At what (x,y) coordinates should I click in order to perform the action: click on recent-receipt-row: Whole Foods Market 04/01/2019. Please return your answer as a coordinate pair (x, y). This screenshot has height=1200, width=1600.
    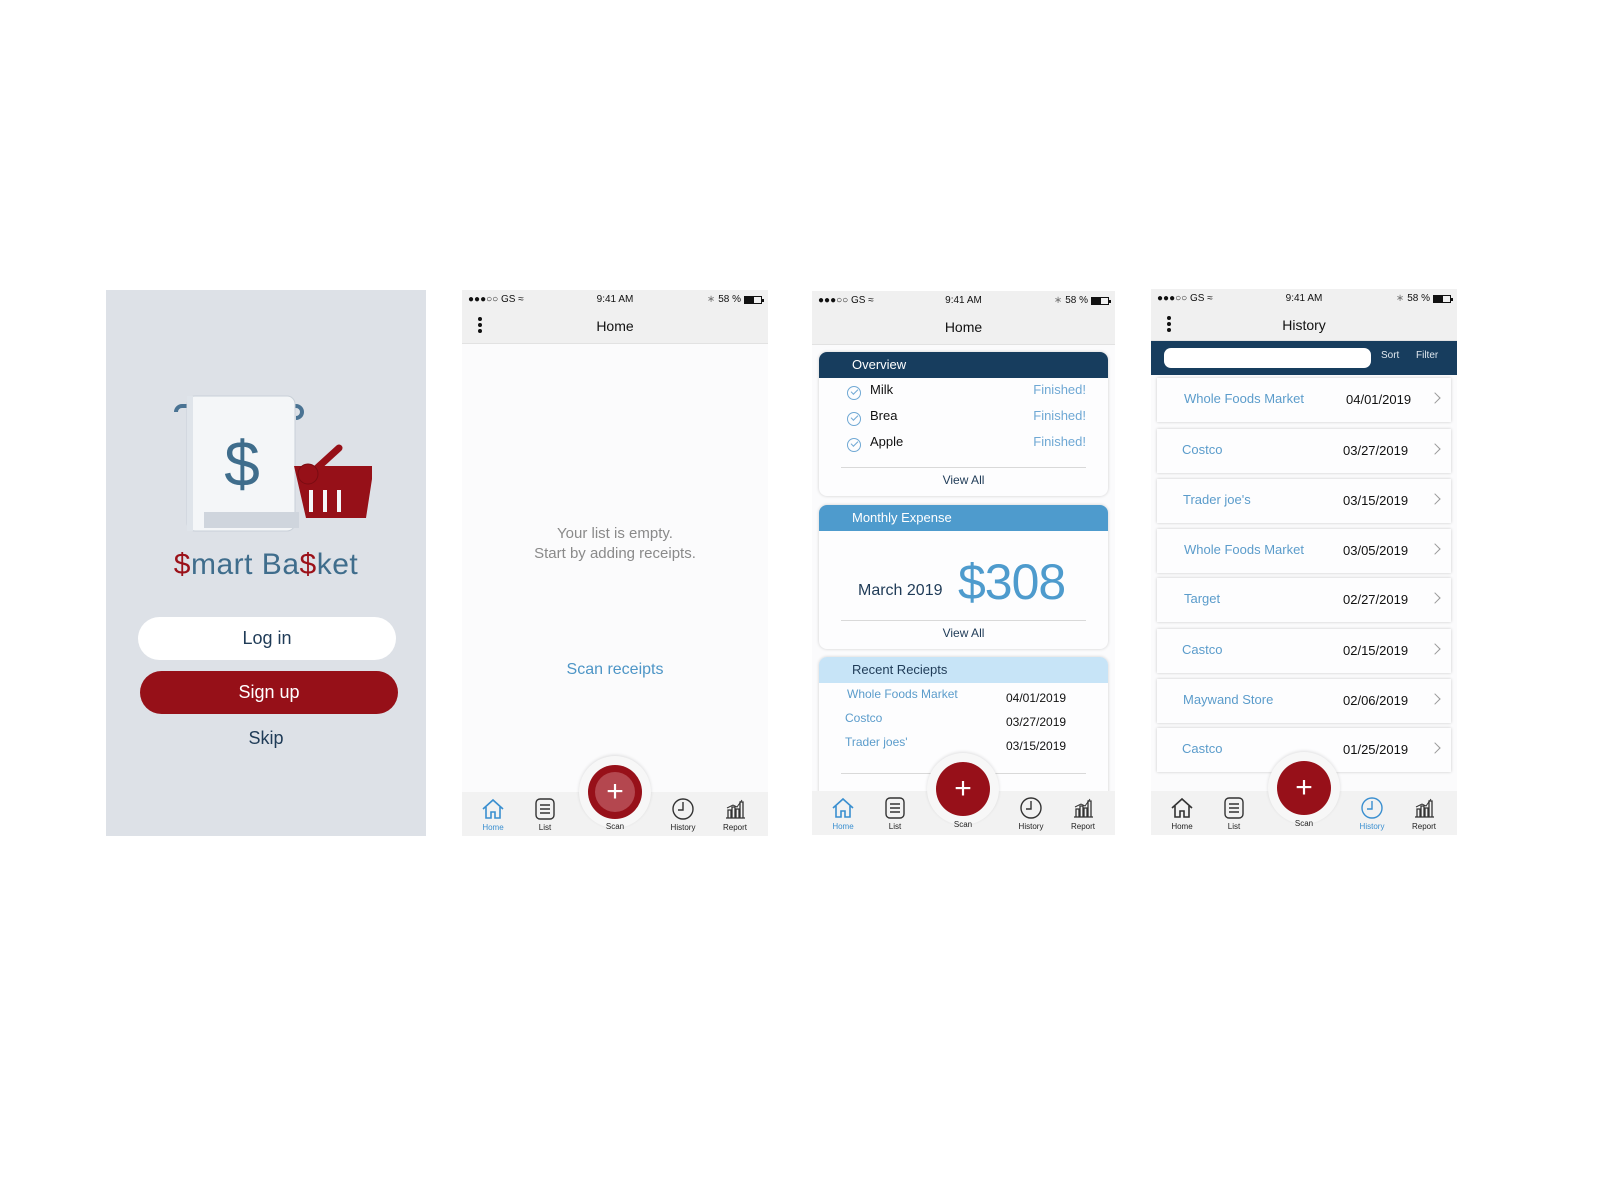
    Looking at the image, I should click on (963, 695).